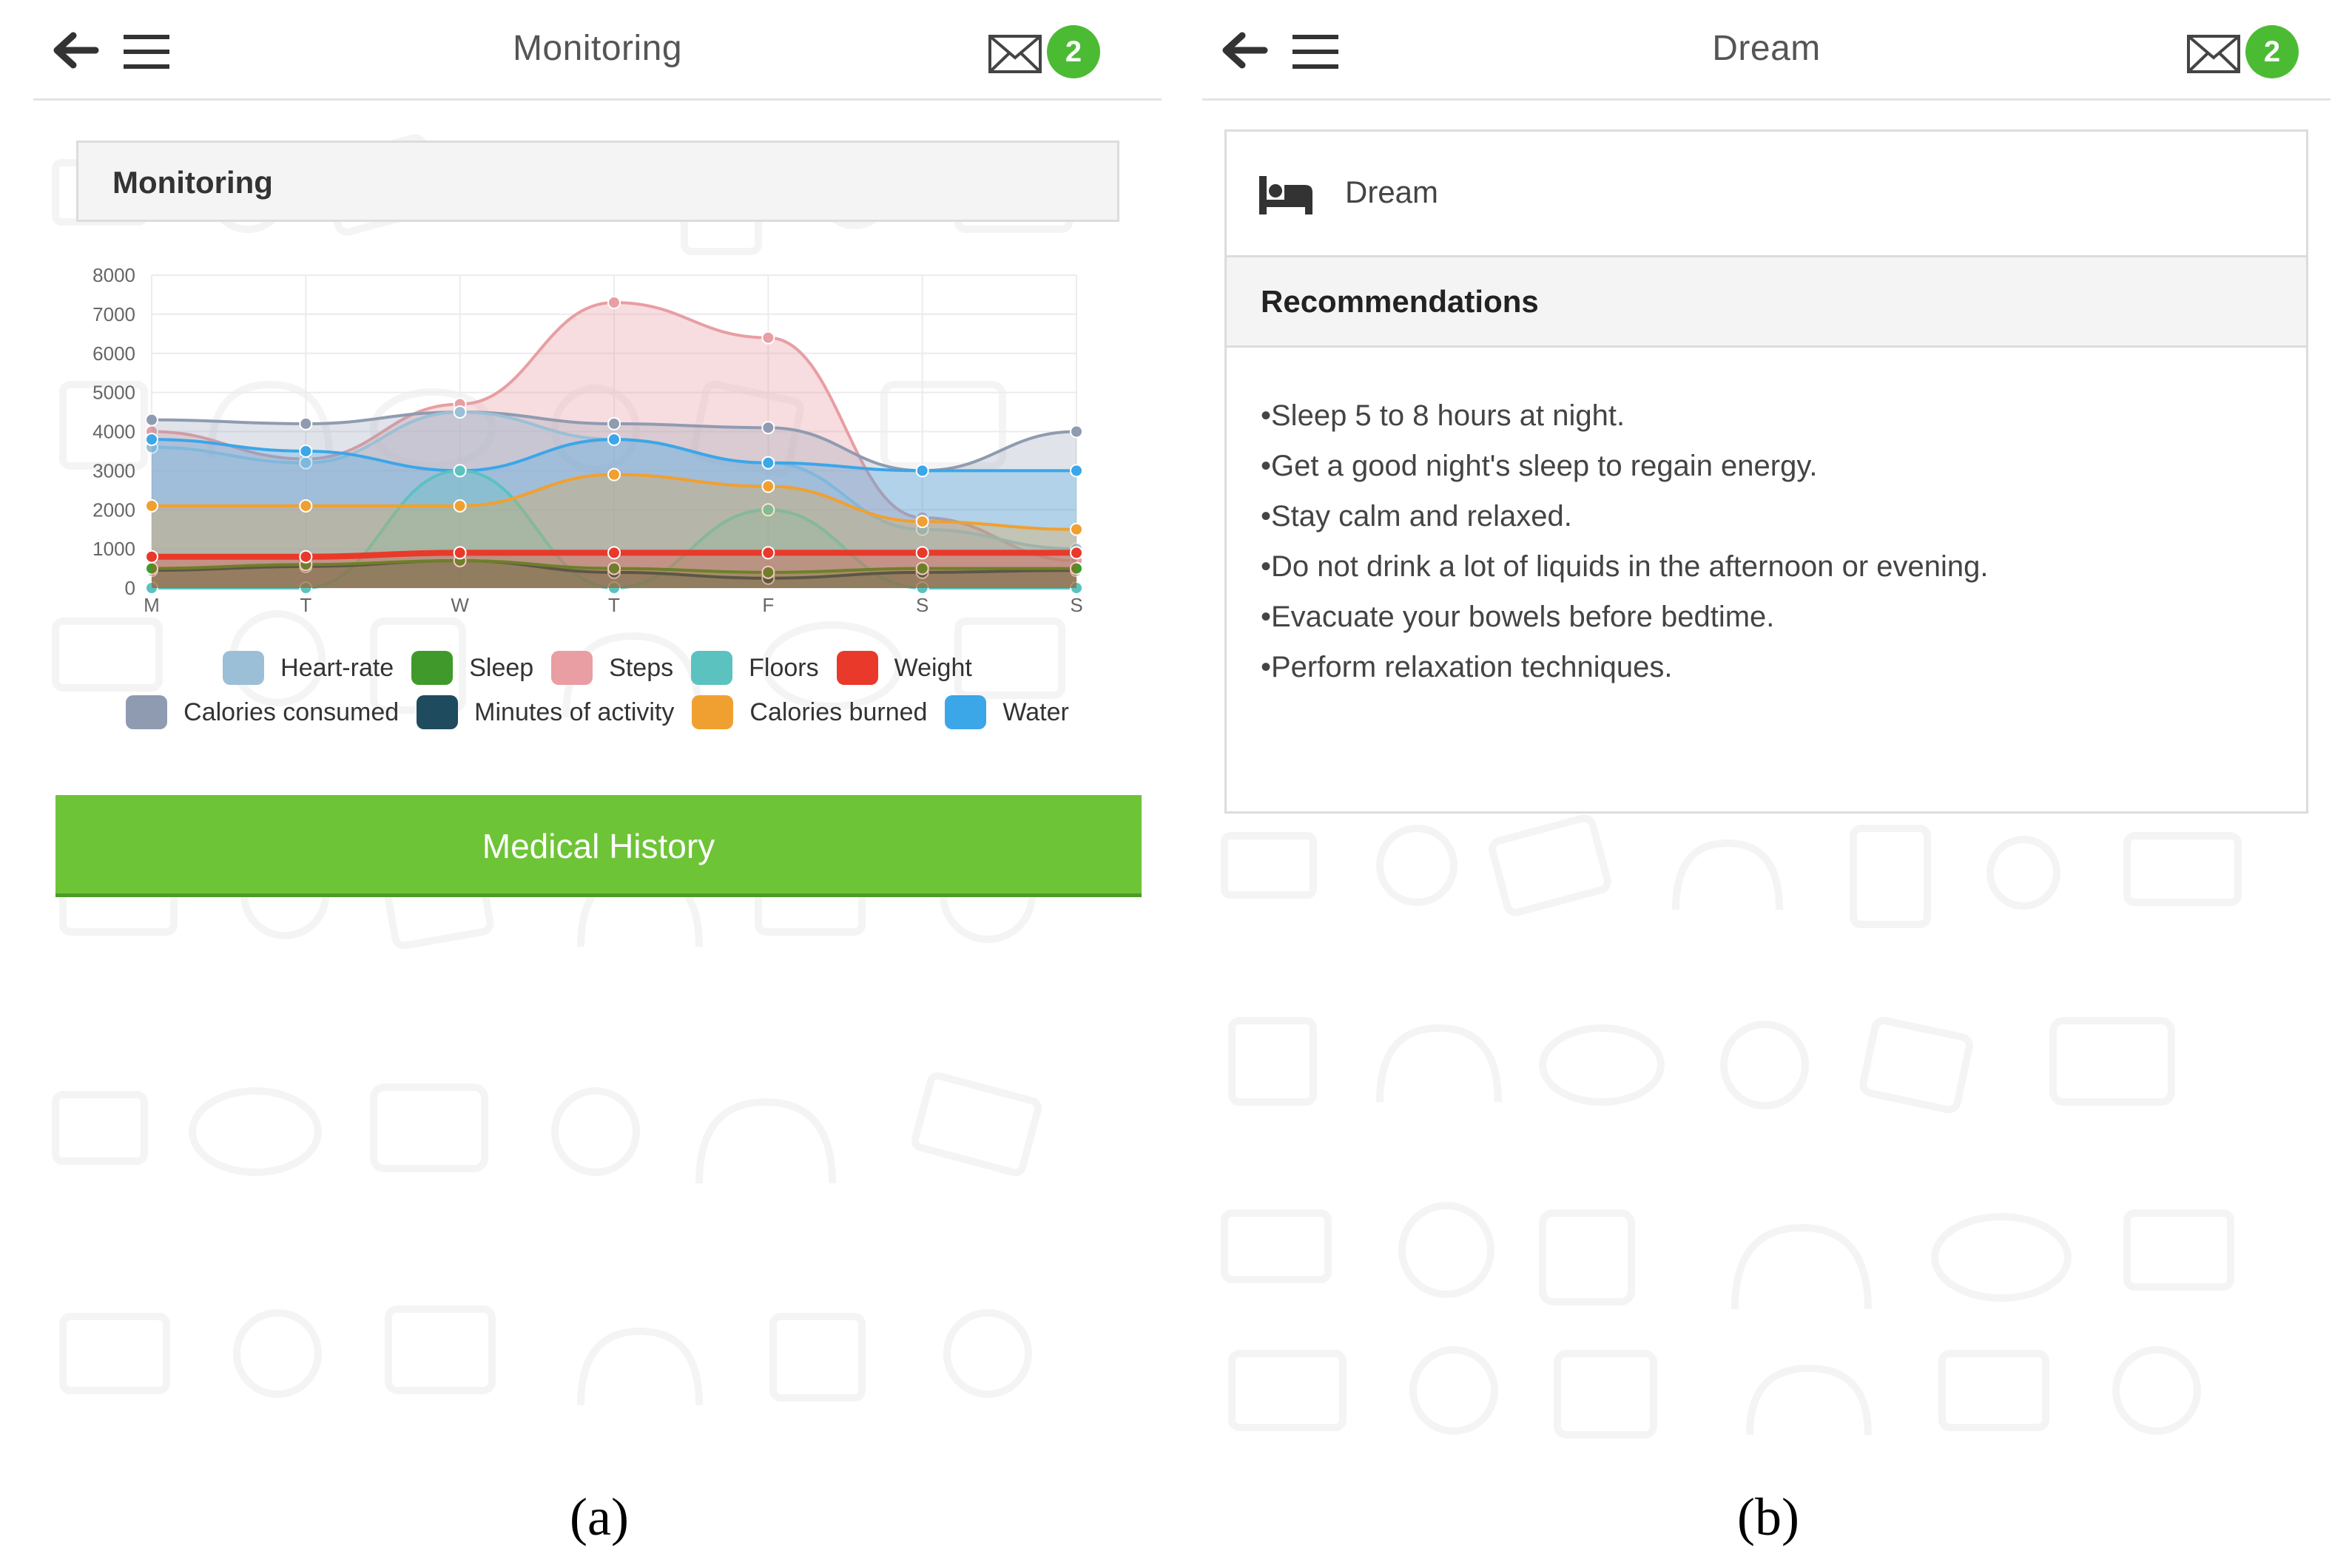  What do you see at coordinates (768, 605) in the screenshot?
I see `x-tick-label: F` at bounding box center [768, 605].